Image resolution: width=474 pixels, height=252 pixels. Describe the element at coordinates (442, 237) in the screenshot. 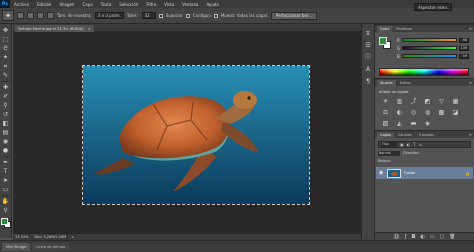

I see `new-layer-icon: ▢` at that location.